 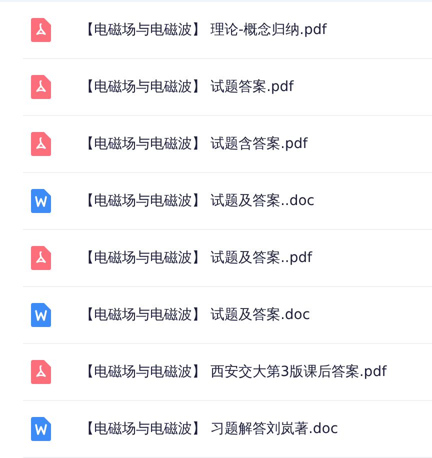 I want to click on file-name: 【电磁场与电磁波】 试题及答案.doc, so click(x=195, y=315).